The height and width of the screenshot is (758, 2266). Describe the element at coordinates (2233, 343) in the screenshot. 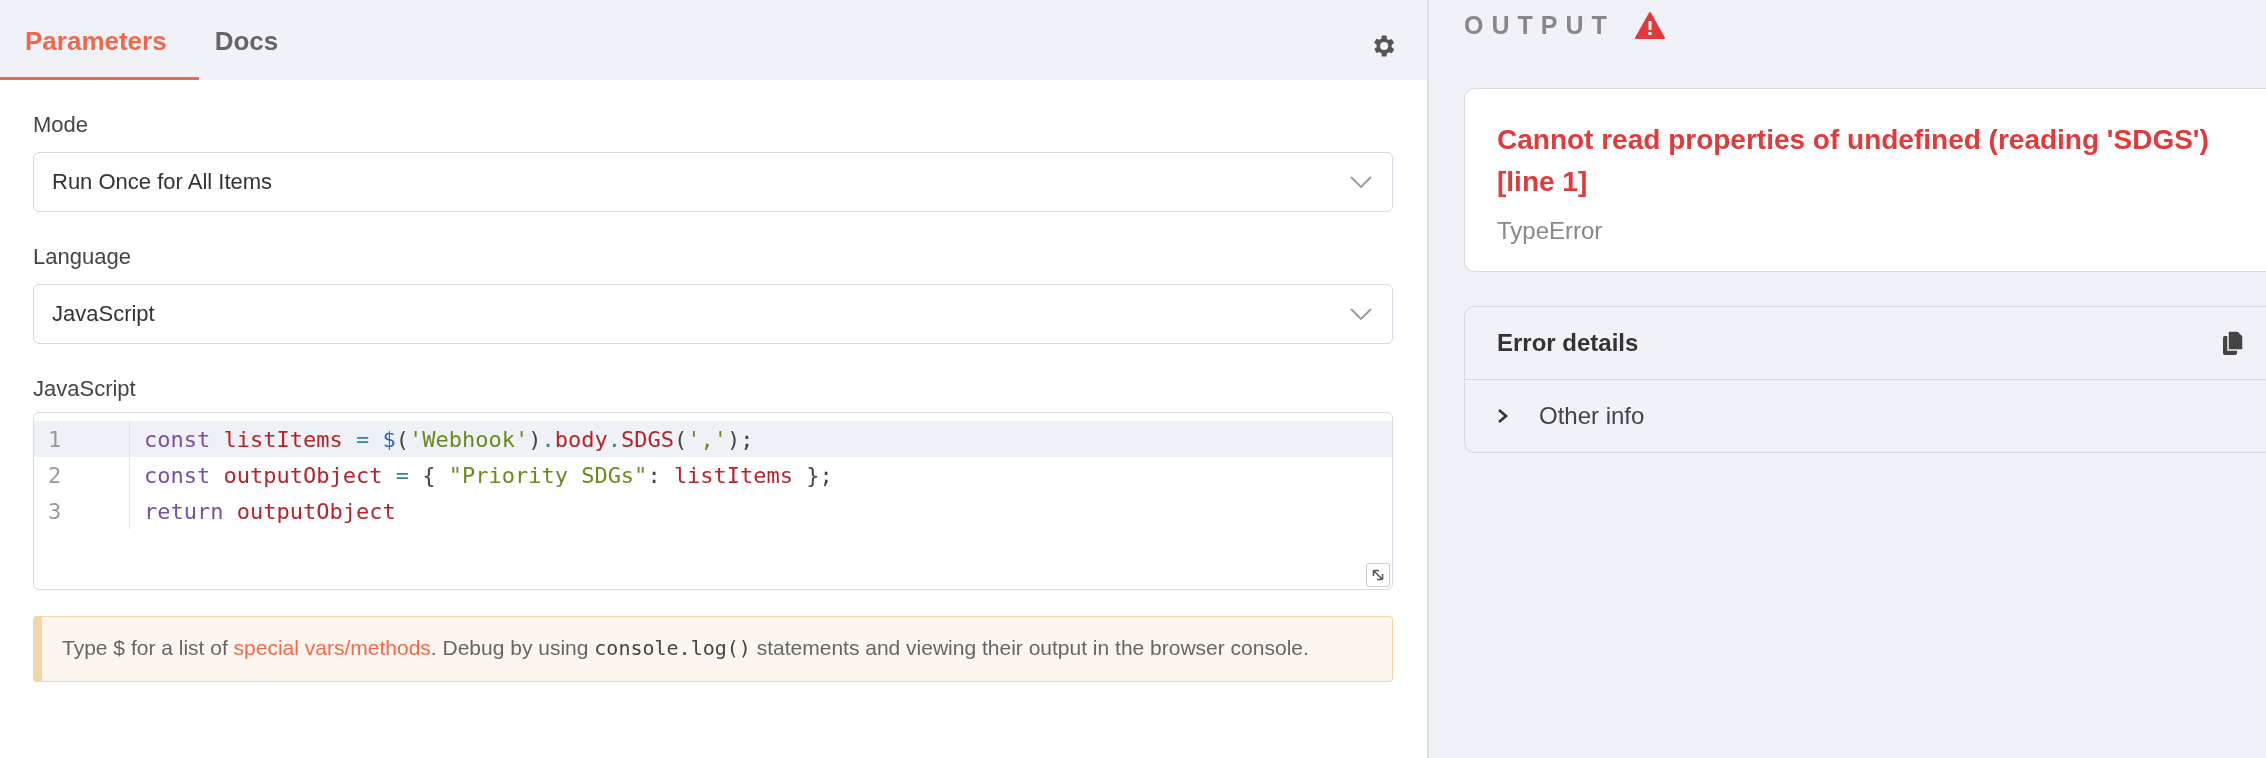

I see `copy-icon` at that location.